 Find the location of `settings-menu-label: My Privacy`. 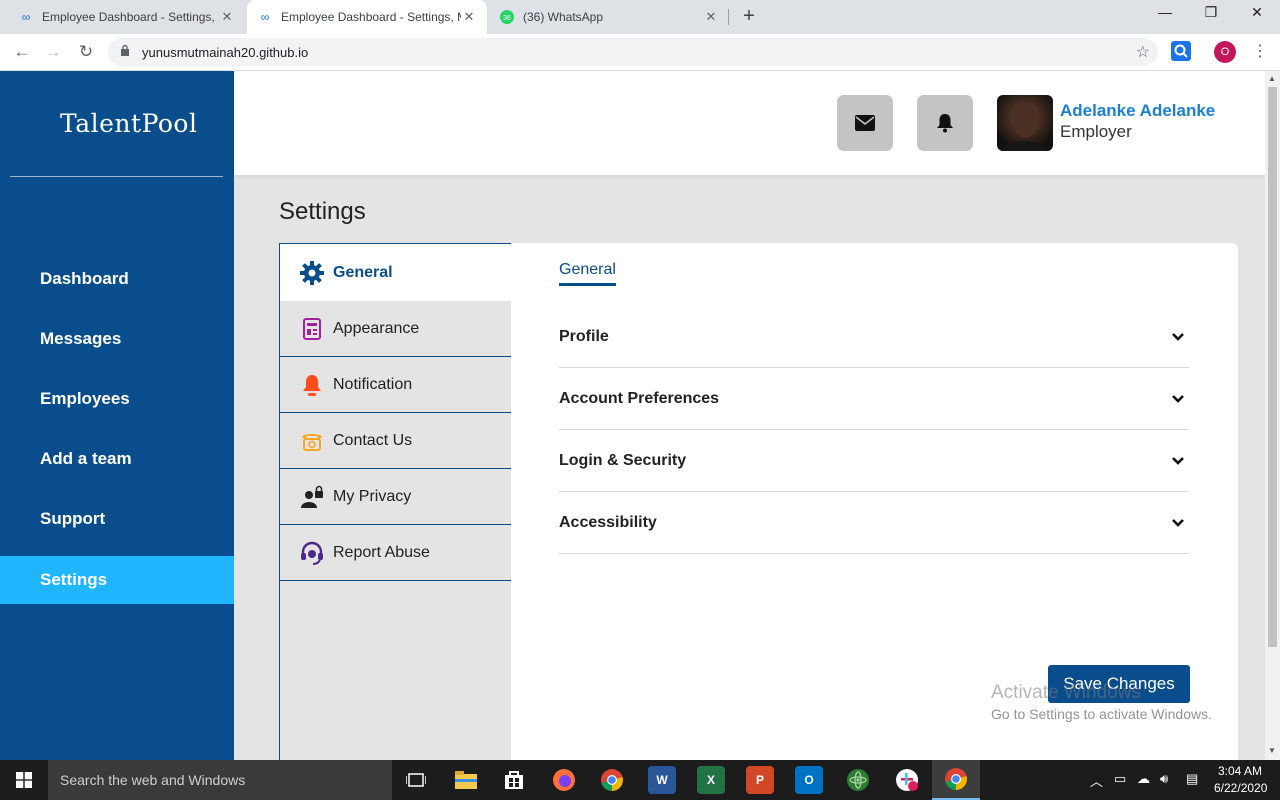

settings-menu-label: My Privacy is located at coordinates (372, 496).